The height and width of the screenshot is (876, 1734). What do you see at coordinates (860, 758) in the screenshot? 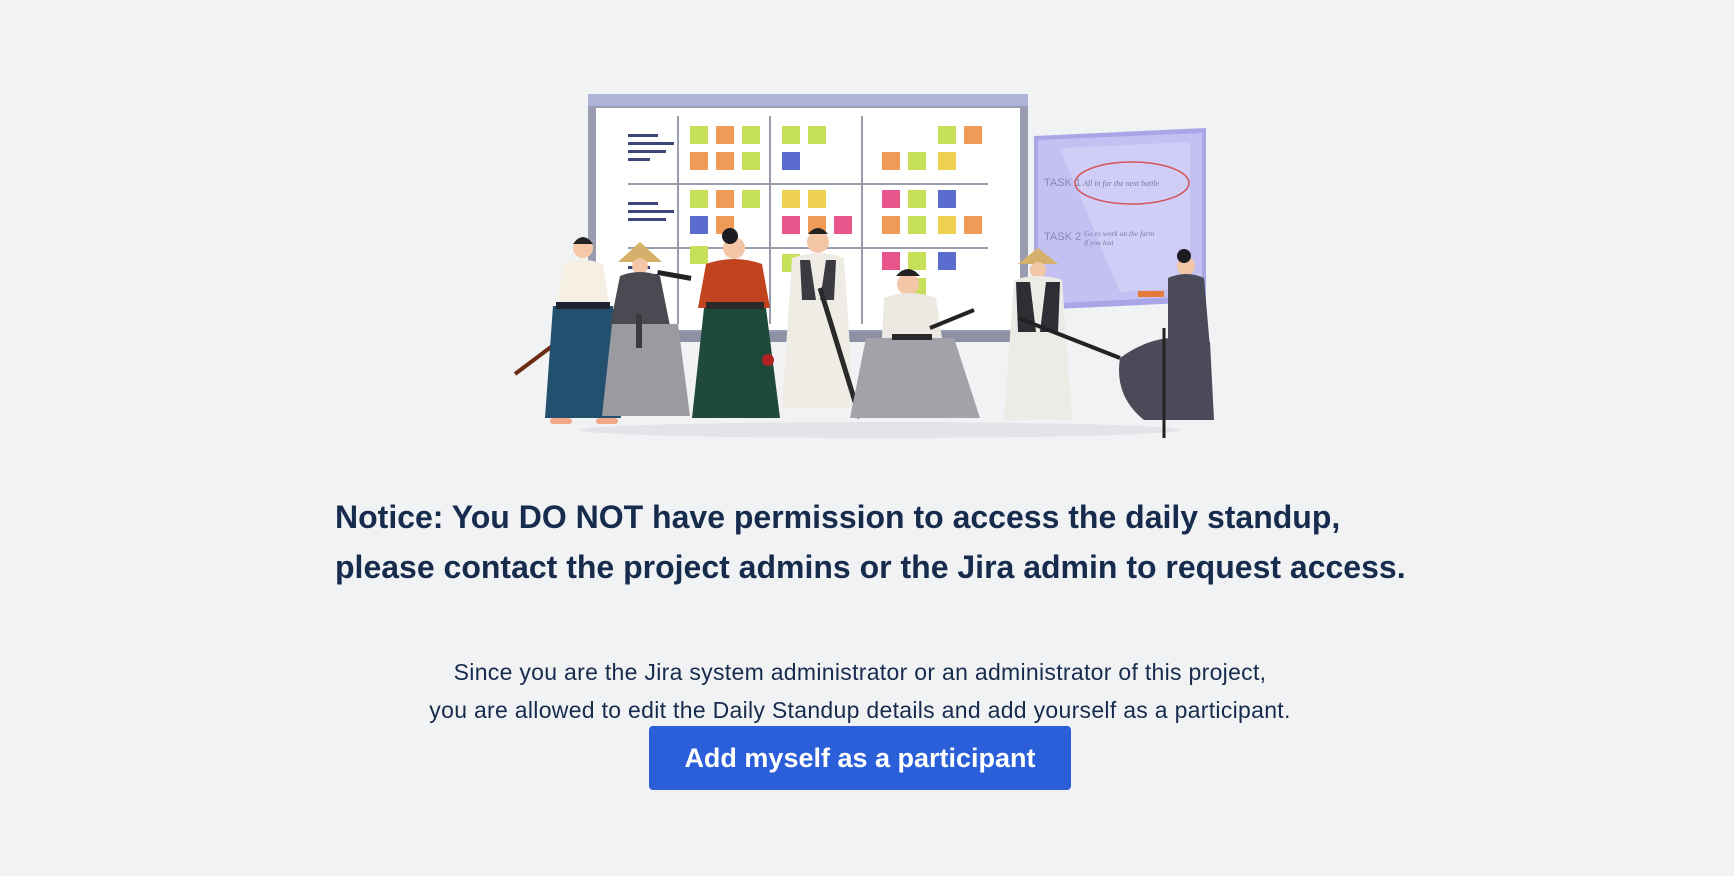
I see `add-myself-as-participant-button: Add myself as a participant` at bounding box center [860, 758].